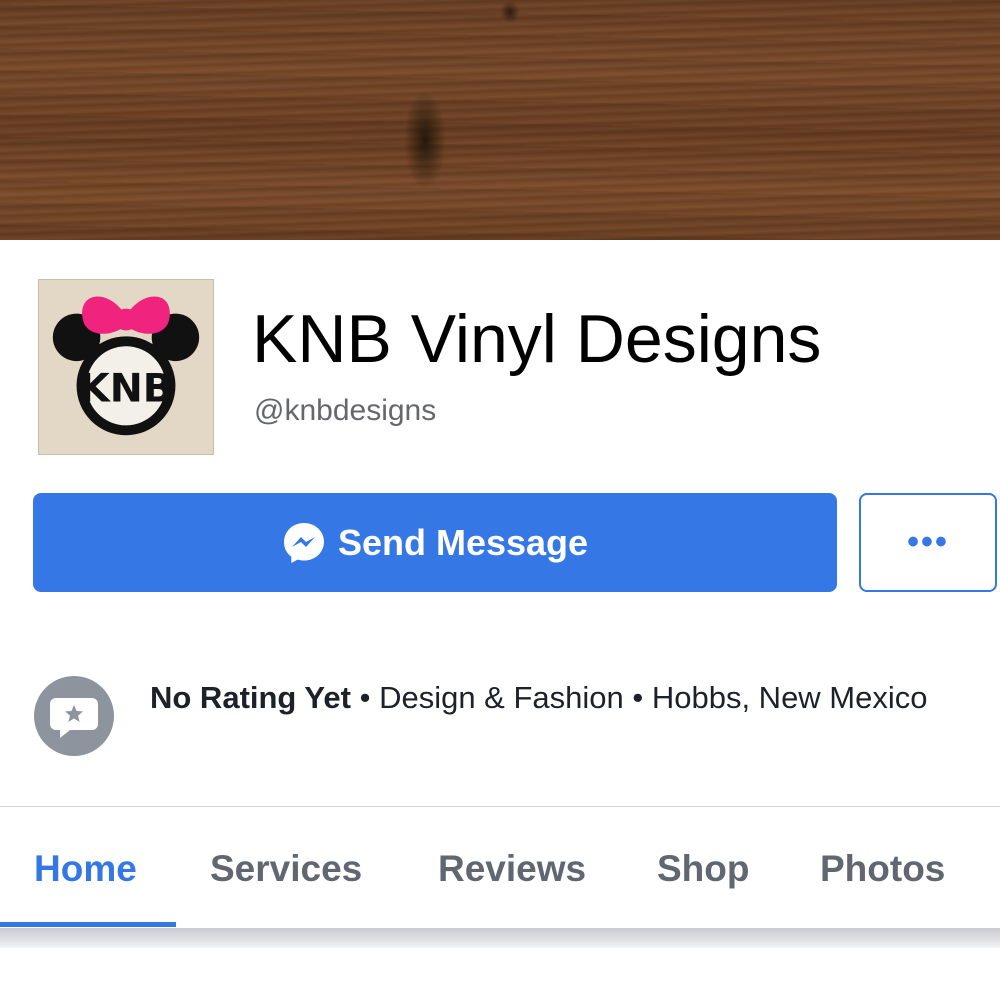 This screenshot has height=1000, width=1000. What do you see at coordinates (703, 869) in the screenshot?
I see `tab-shop: Shop` at bounding box center [703, 869].